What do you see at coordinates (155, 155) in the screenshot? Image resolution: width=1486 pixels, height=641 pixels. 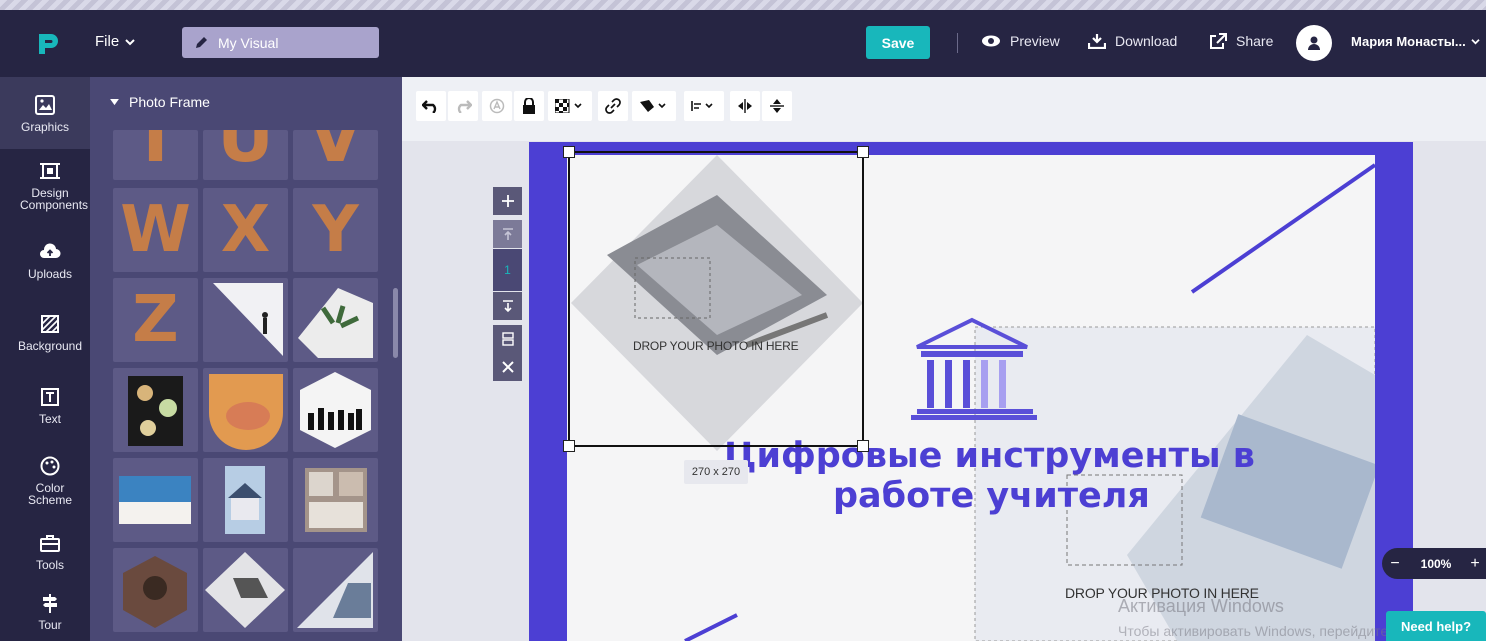 I see `frame-thumb-letter-t: T` at bounding box center [155, 155].